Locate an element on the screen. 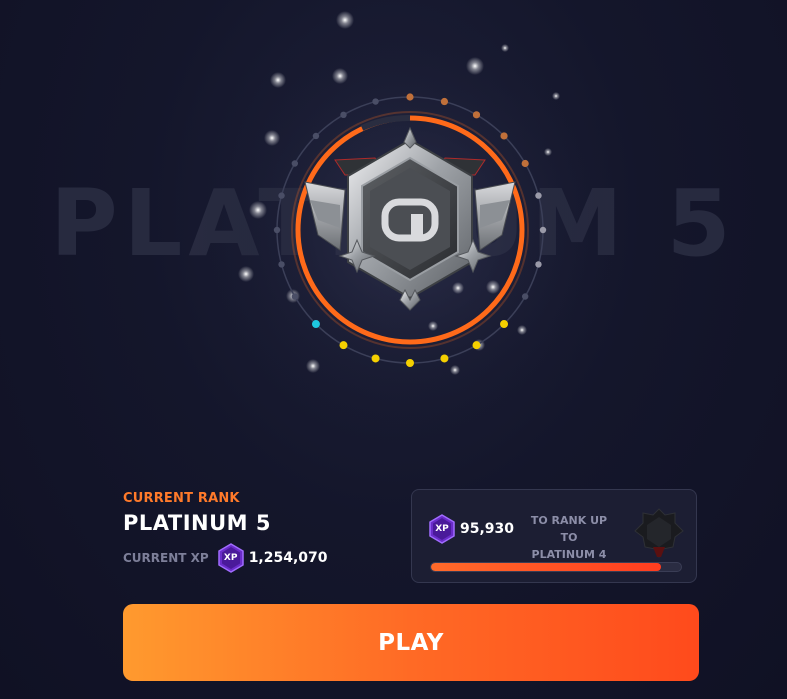 The width and height of the screenshot is (787, 699). xp-needed-row: XP 95,930 is located at coordinates (471, 529).